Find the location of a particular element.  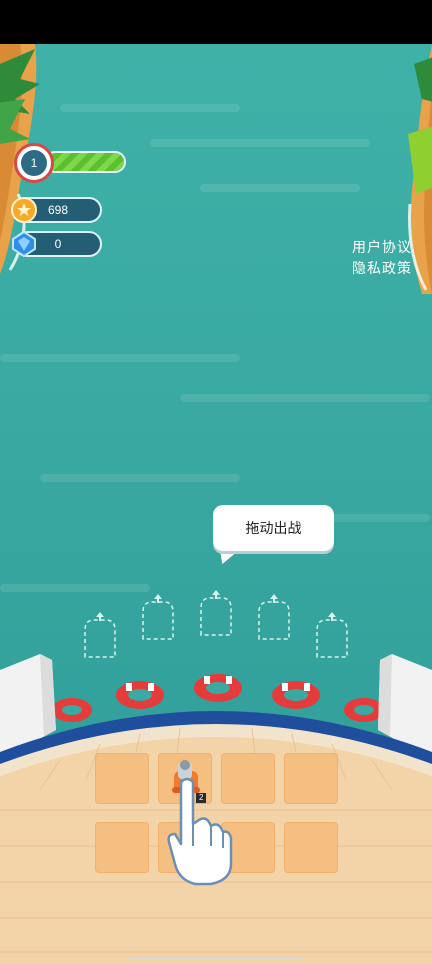

coin-count: 698 is located at coordinates (58, 210).